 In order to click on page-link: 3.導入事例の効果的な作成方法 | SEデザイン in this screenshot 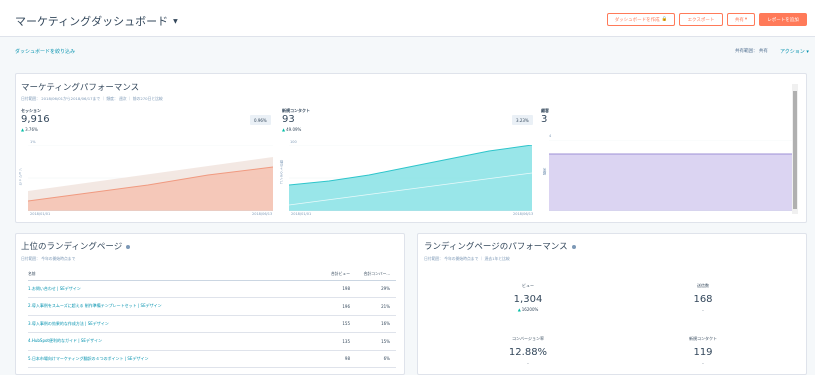, I will do `click(168, 324)`.